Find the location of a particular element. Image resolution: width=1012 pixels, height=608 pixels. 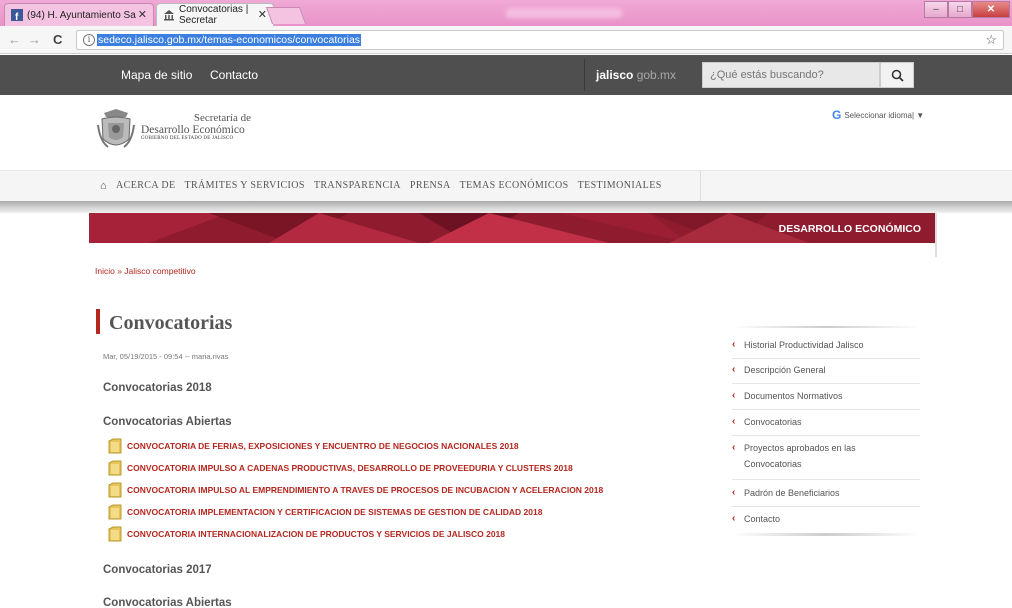

language-dropdown-arrow: | ▼ is located at coordinates (918, 115).